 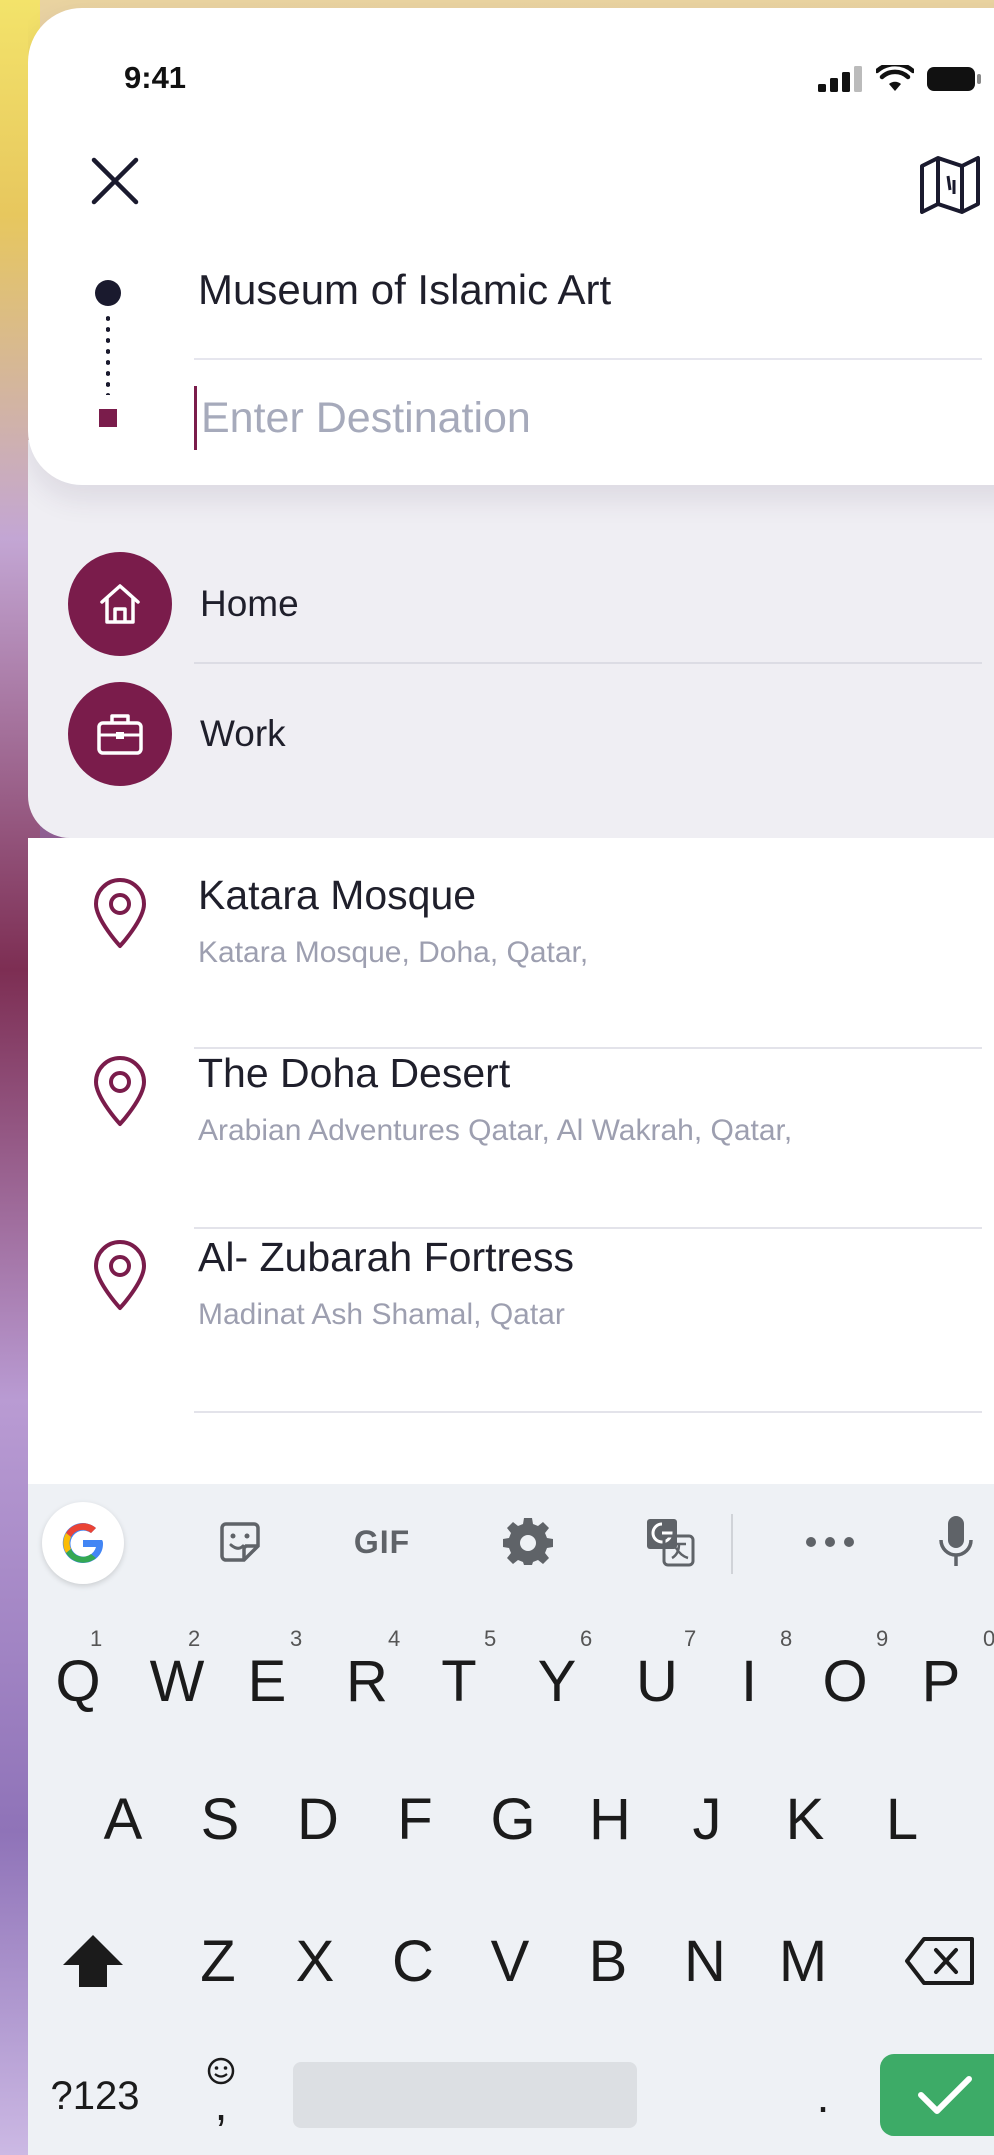 What do you see at coordinates (318, 1819) in the screenshot?
I see `key-d: D` at bounding box center [318, 1819].